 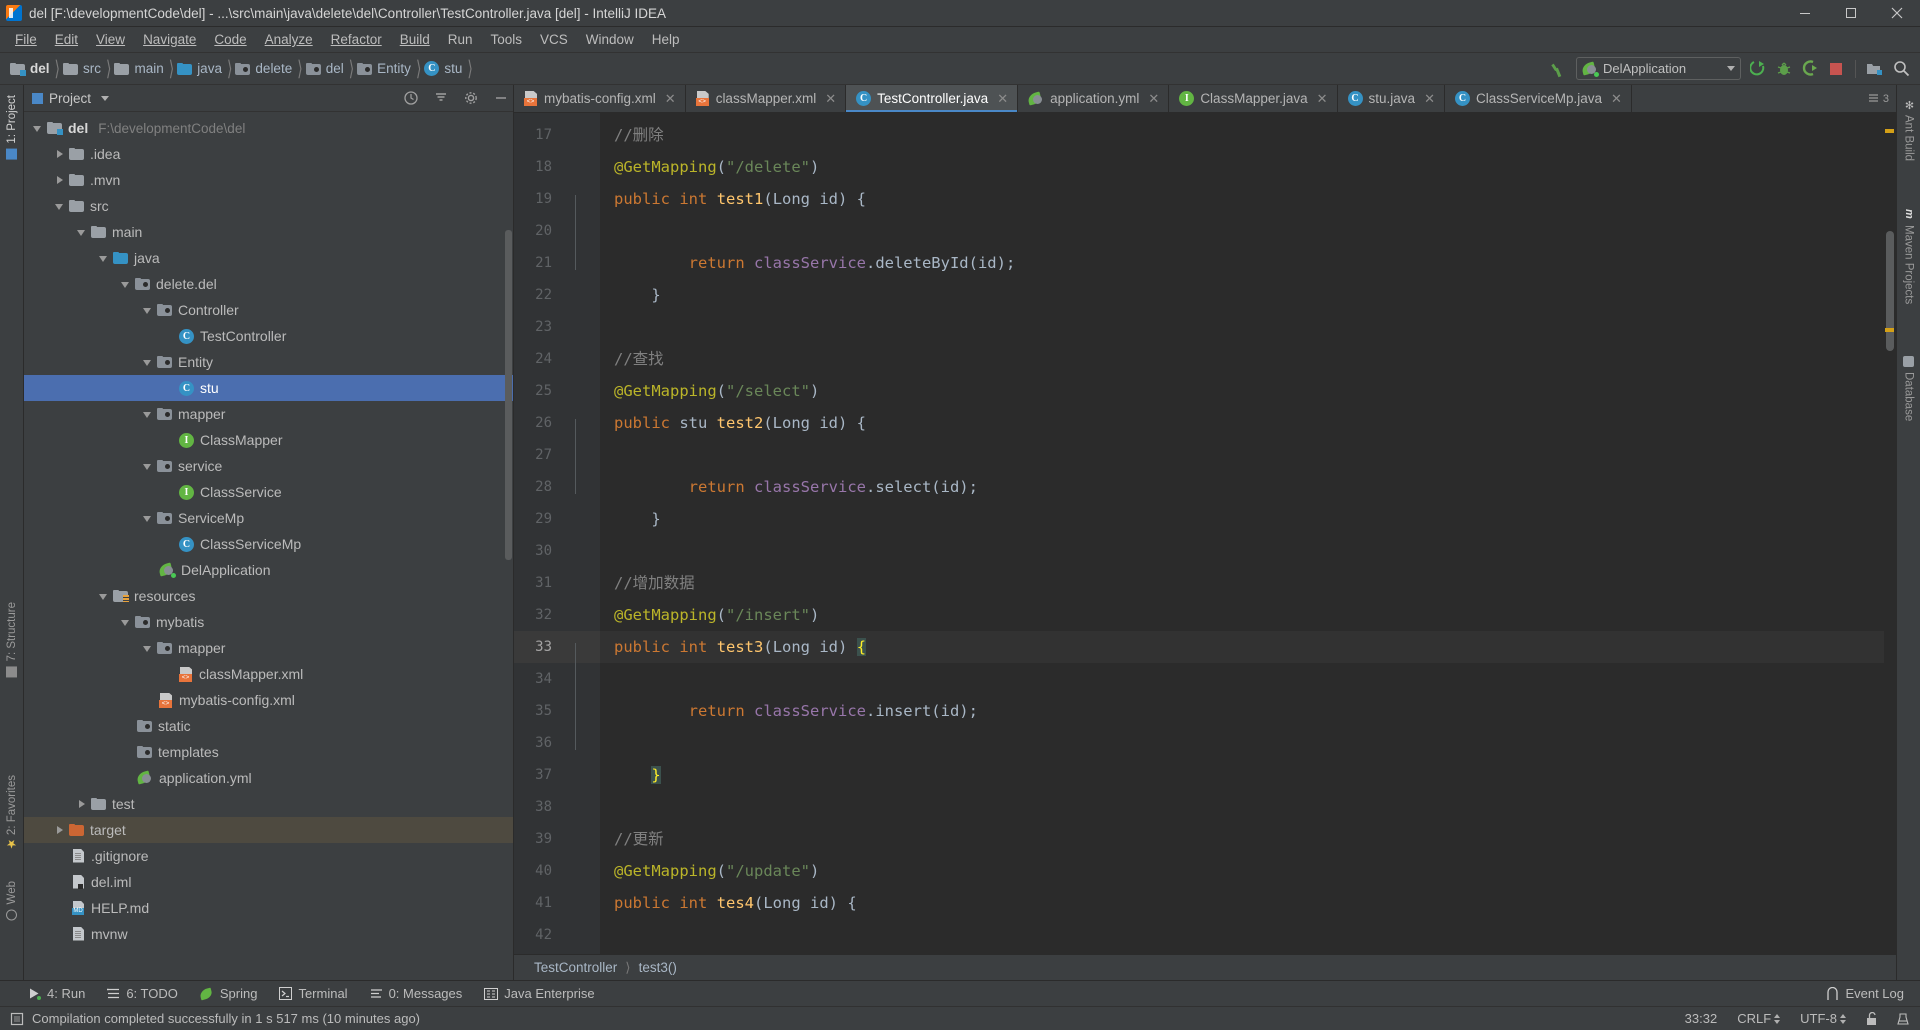 What do you see at coordinates (110, 39) in the screenshot?
I see `menu-view: View` at bounding box center [110, 39].